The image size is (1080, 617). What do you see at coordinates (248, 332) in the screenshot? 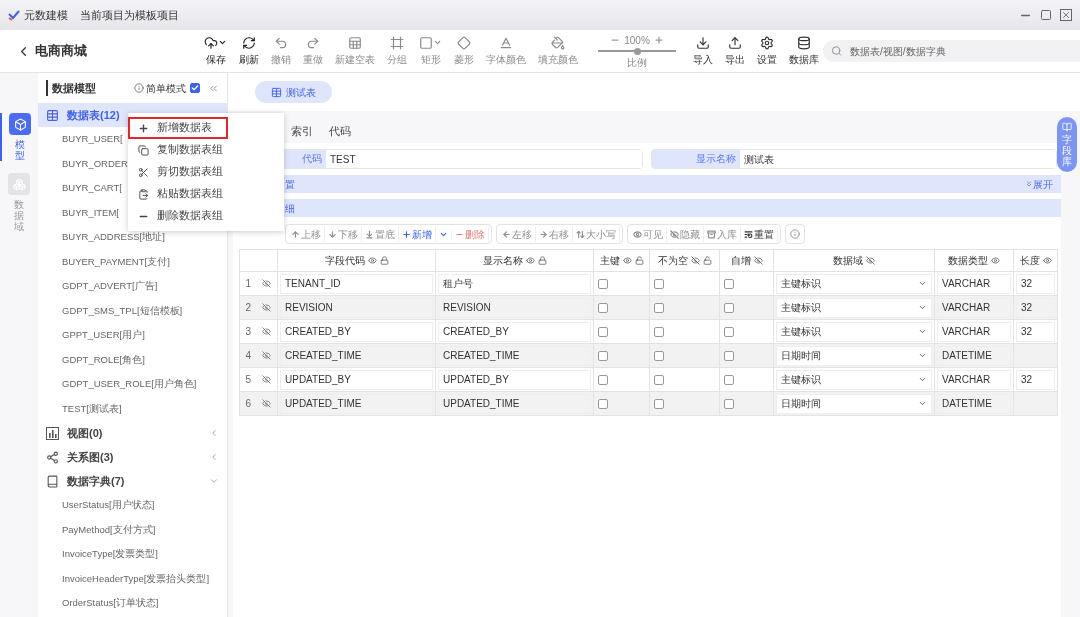
I see `row-number: 3` at bounding box center [248, 332].